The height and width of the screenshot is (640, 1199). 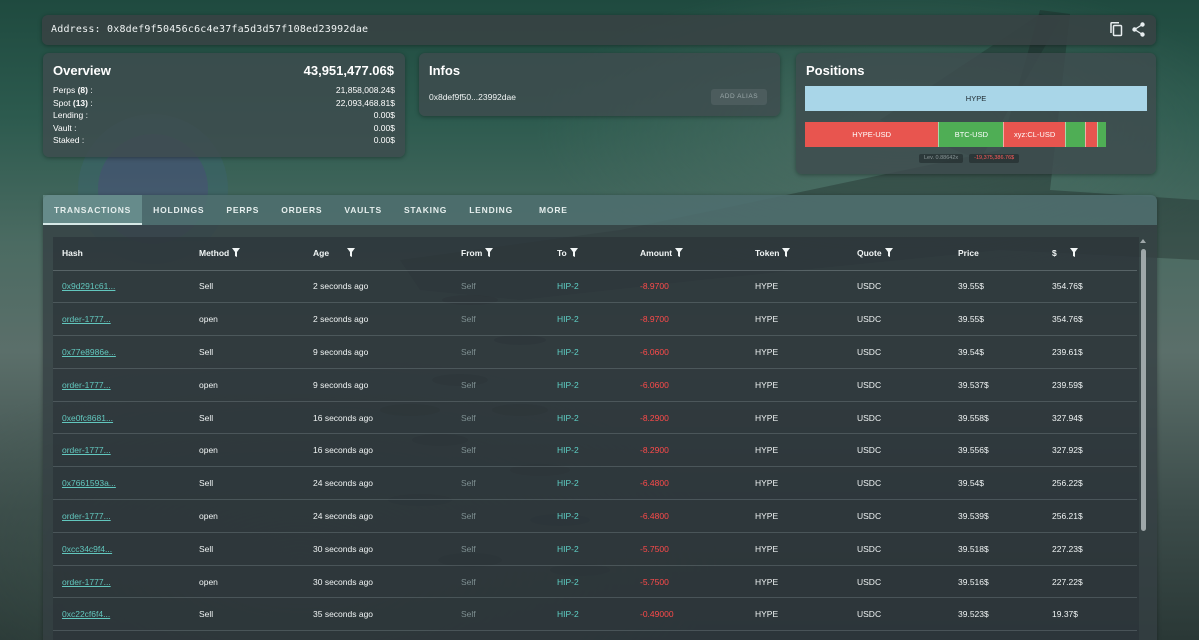 I want to click on copy-icon, so click(x=1116, y=29).